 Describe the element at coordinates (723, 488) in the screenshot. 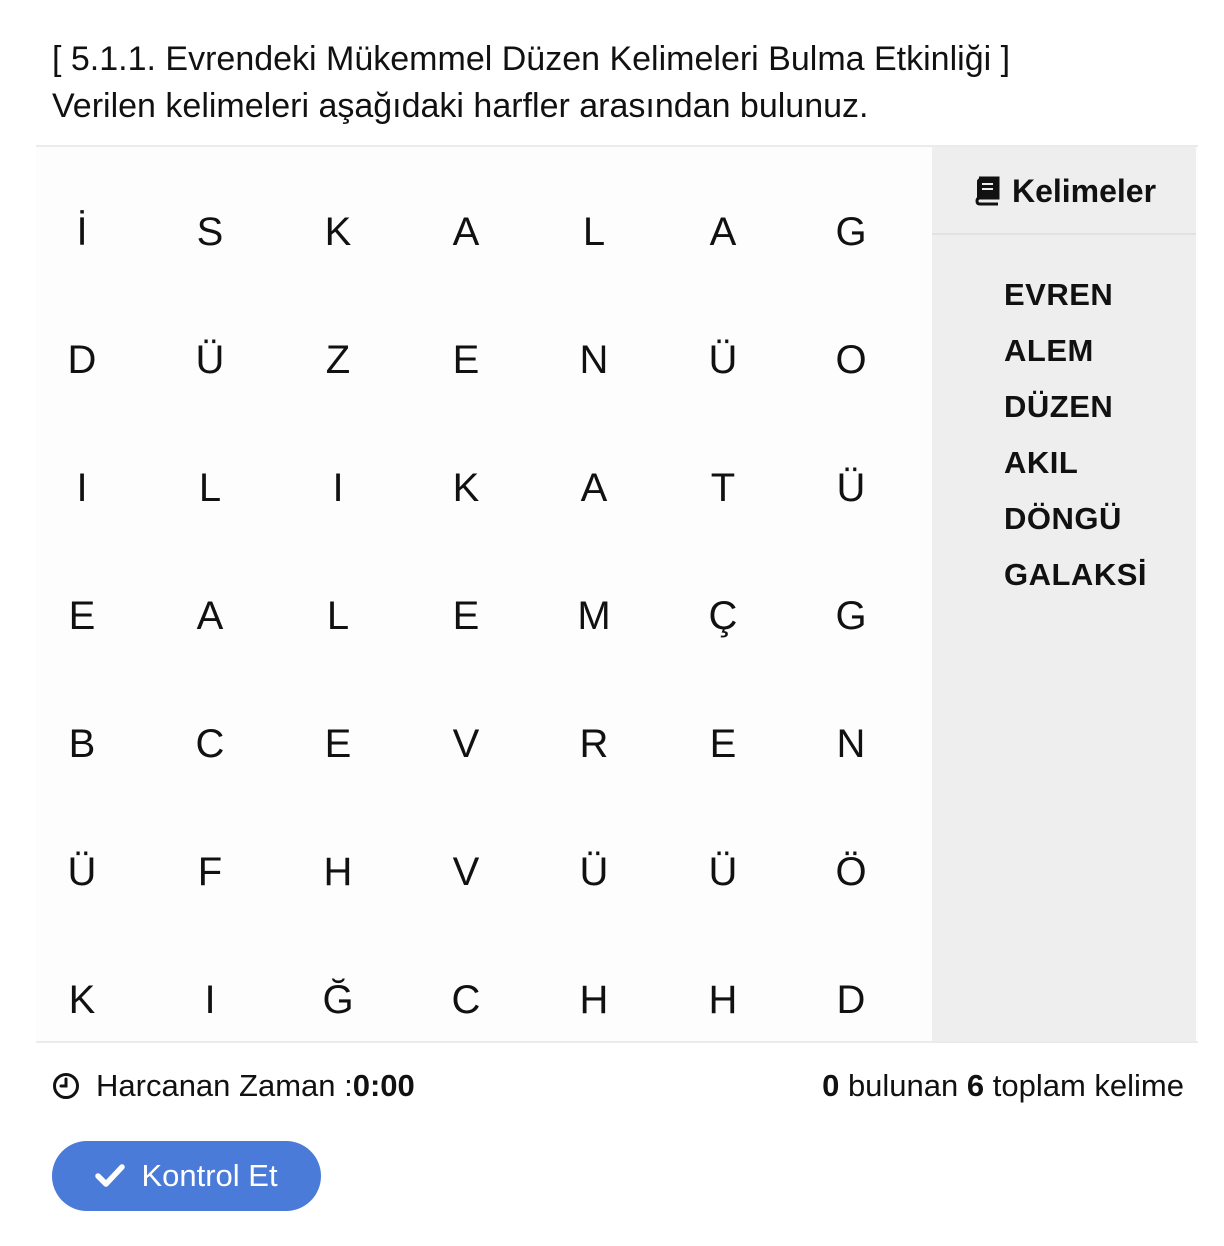

I see `grid-cell: T` at that location.